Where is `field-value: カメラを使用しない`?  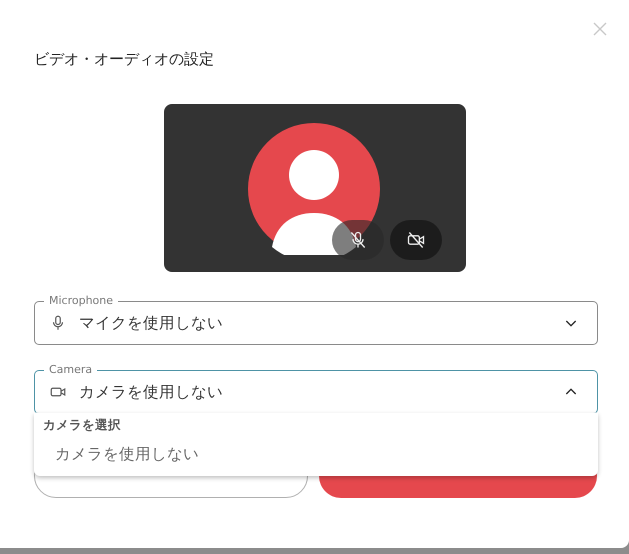
field-value: カメラを使用しない is located at coordinates (151, 392).